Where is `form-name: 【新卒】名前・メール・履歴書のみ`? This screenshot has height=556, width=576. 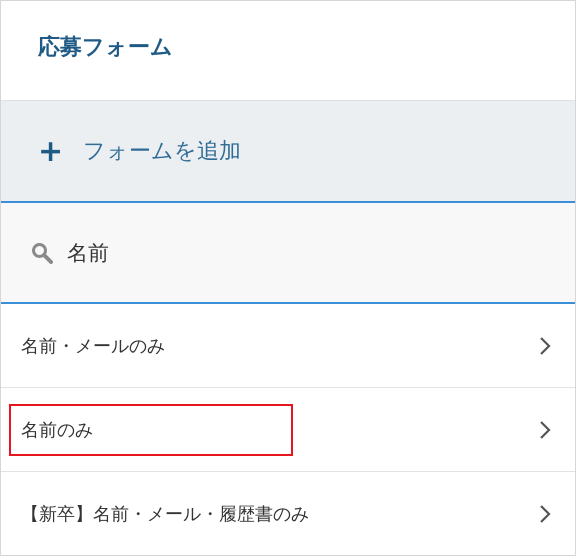
form-name: 【新卒】名前・メール・履歴書のみ is located at coordinates (165, 514).